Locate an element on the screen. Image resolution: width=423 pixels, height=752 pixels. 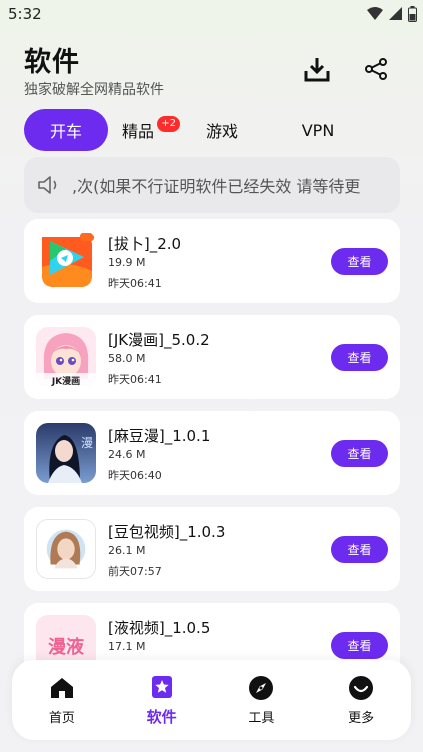
app-name: [拔卜]_2.0 is located at coordinates (145, 244).